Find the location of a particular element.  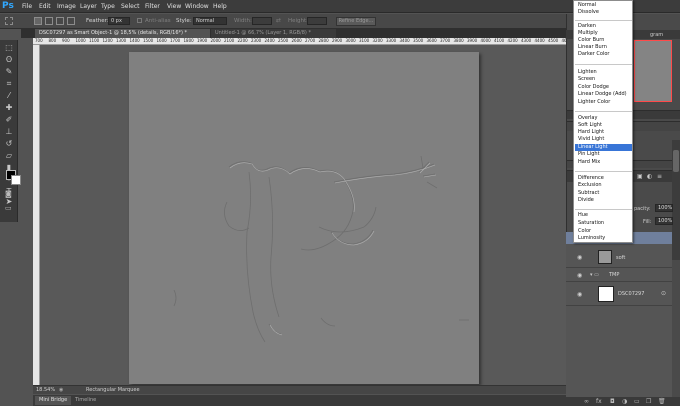

menu-separator is located at coordinates (603, 209).